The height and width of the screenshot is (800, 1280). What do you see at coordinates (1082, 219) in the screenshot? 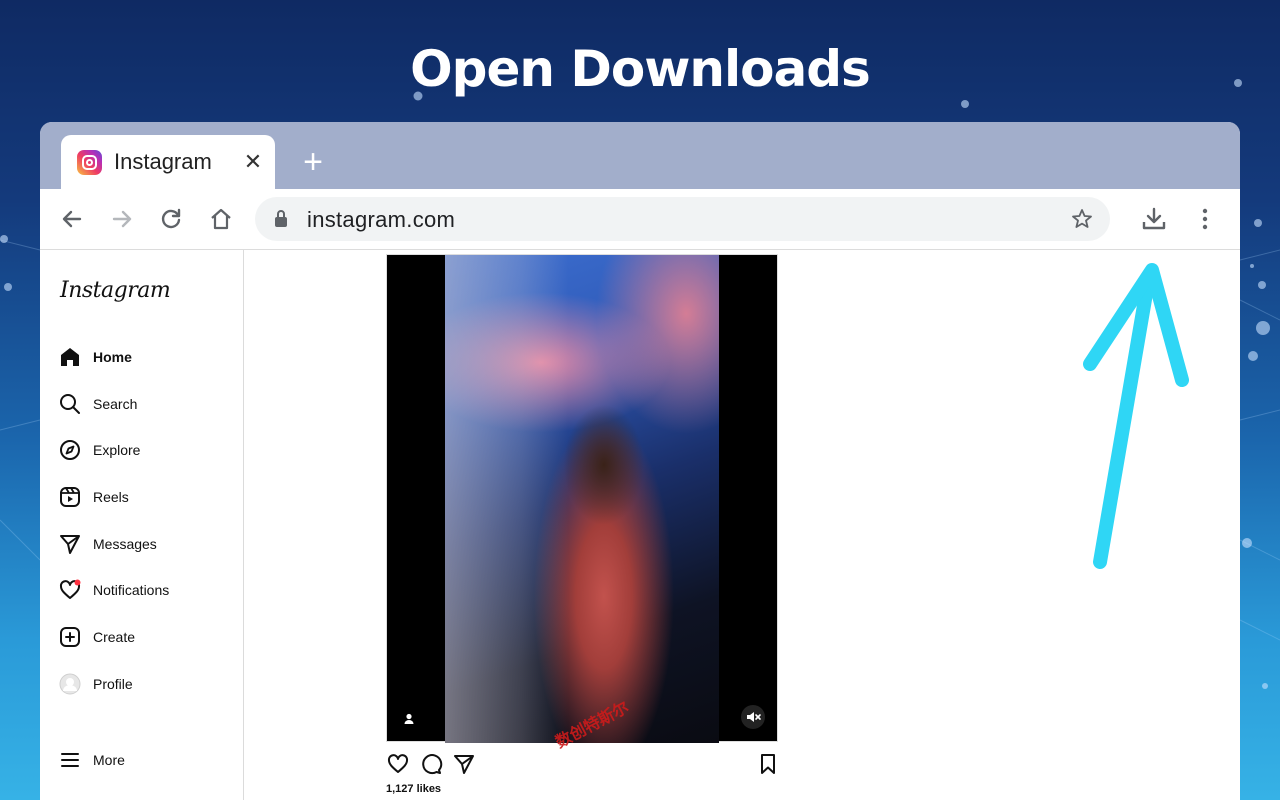
I see `bookmark-star-icon` at bounding box center [1082, 219].